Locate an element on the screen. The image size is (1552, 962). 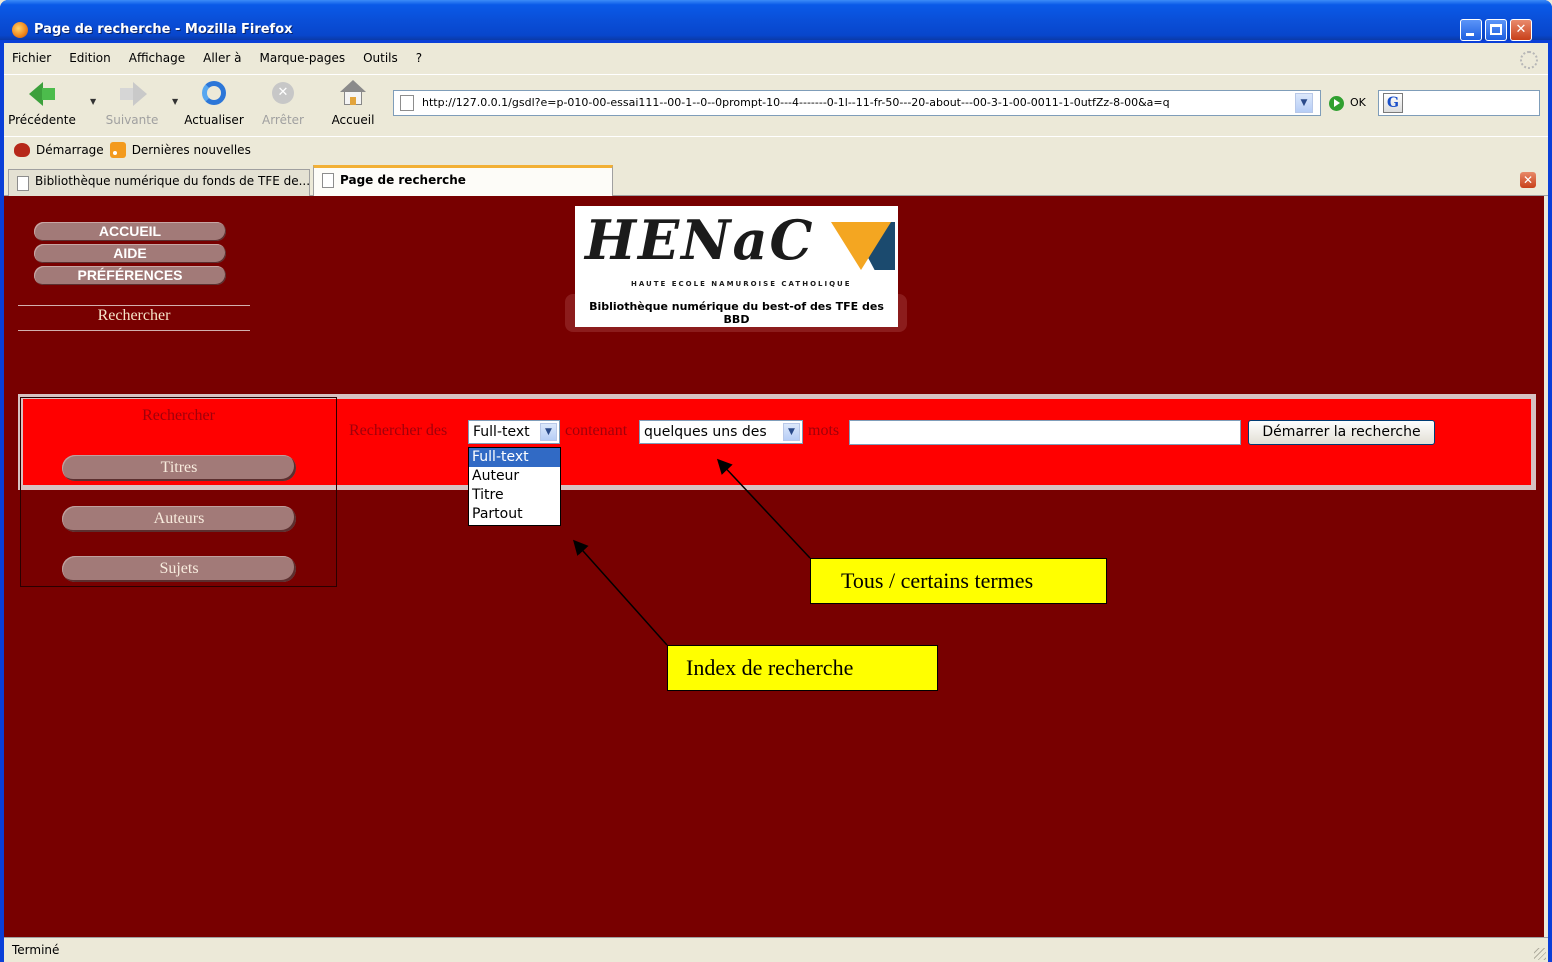
resize-grip-icon is located at coordinates (1540, 954).